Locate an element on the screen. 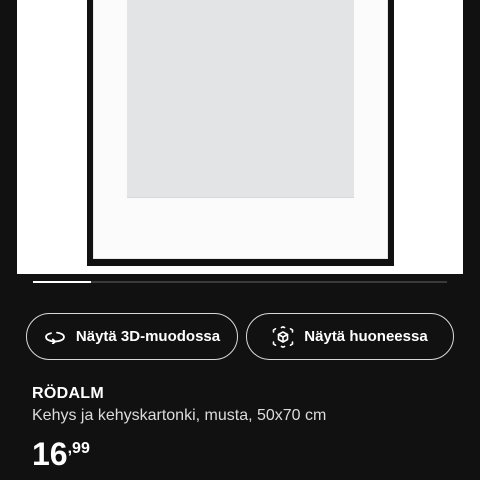 The width and height of the screenshot is (480, 480). augmented-reality-cube-icon is located at coordinates (283, 336).